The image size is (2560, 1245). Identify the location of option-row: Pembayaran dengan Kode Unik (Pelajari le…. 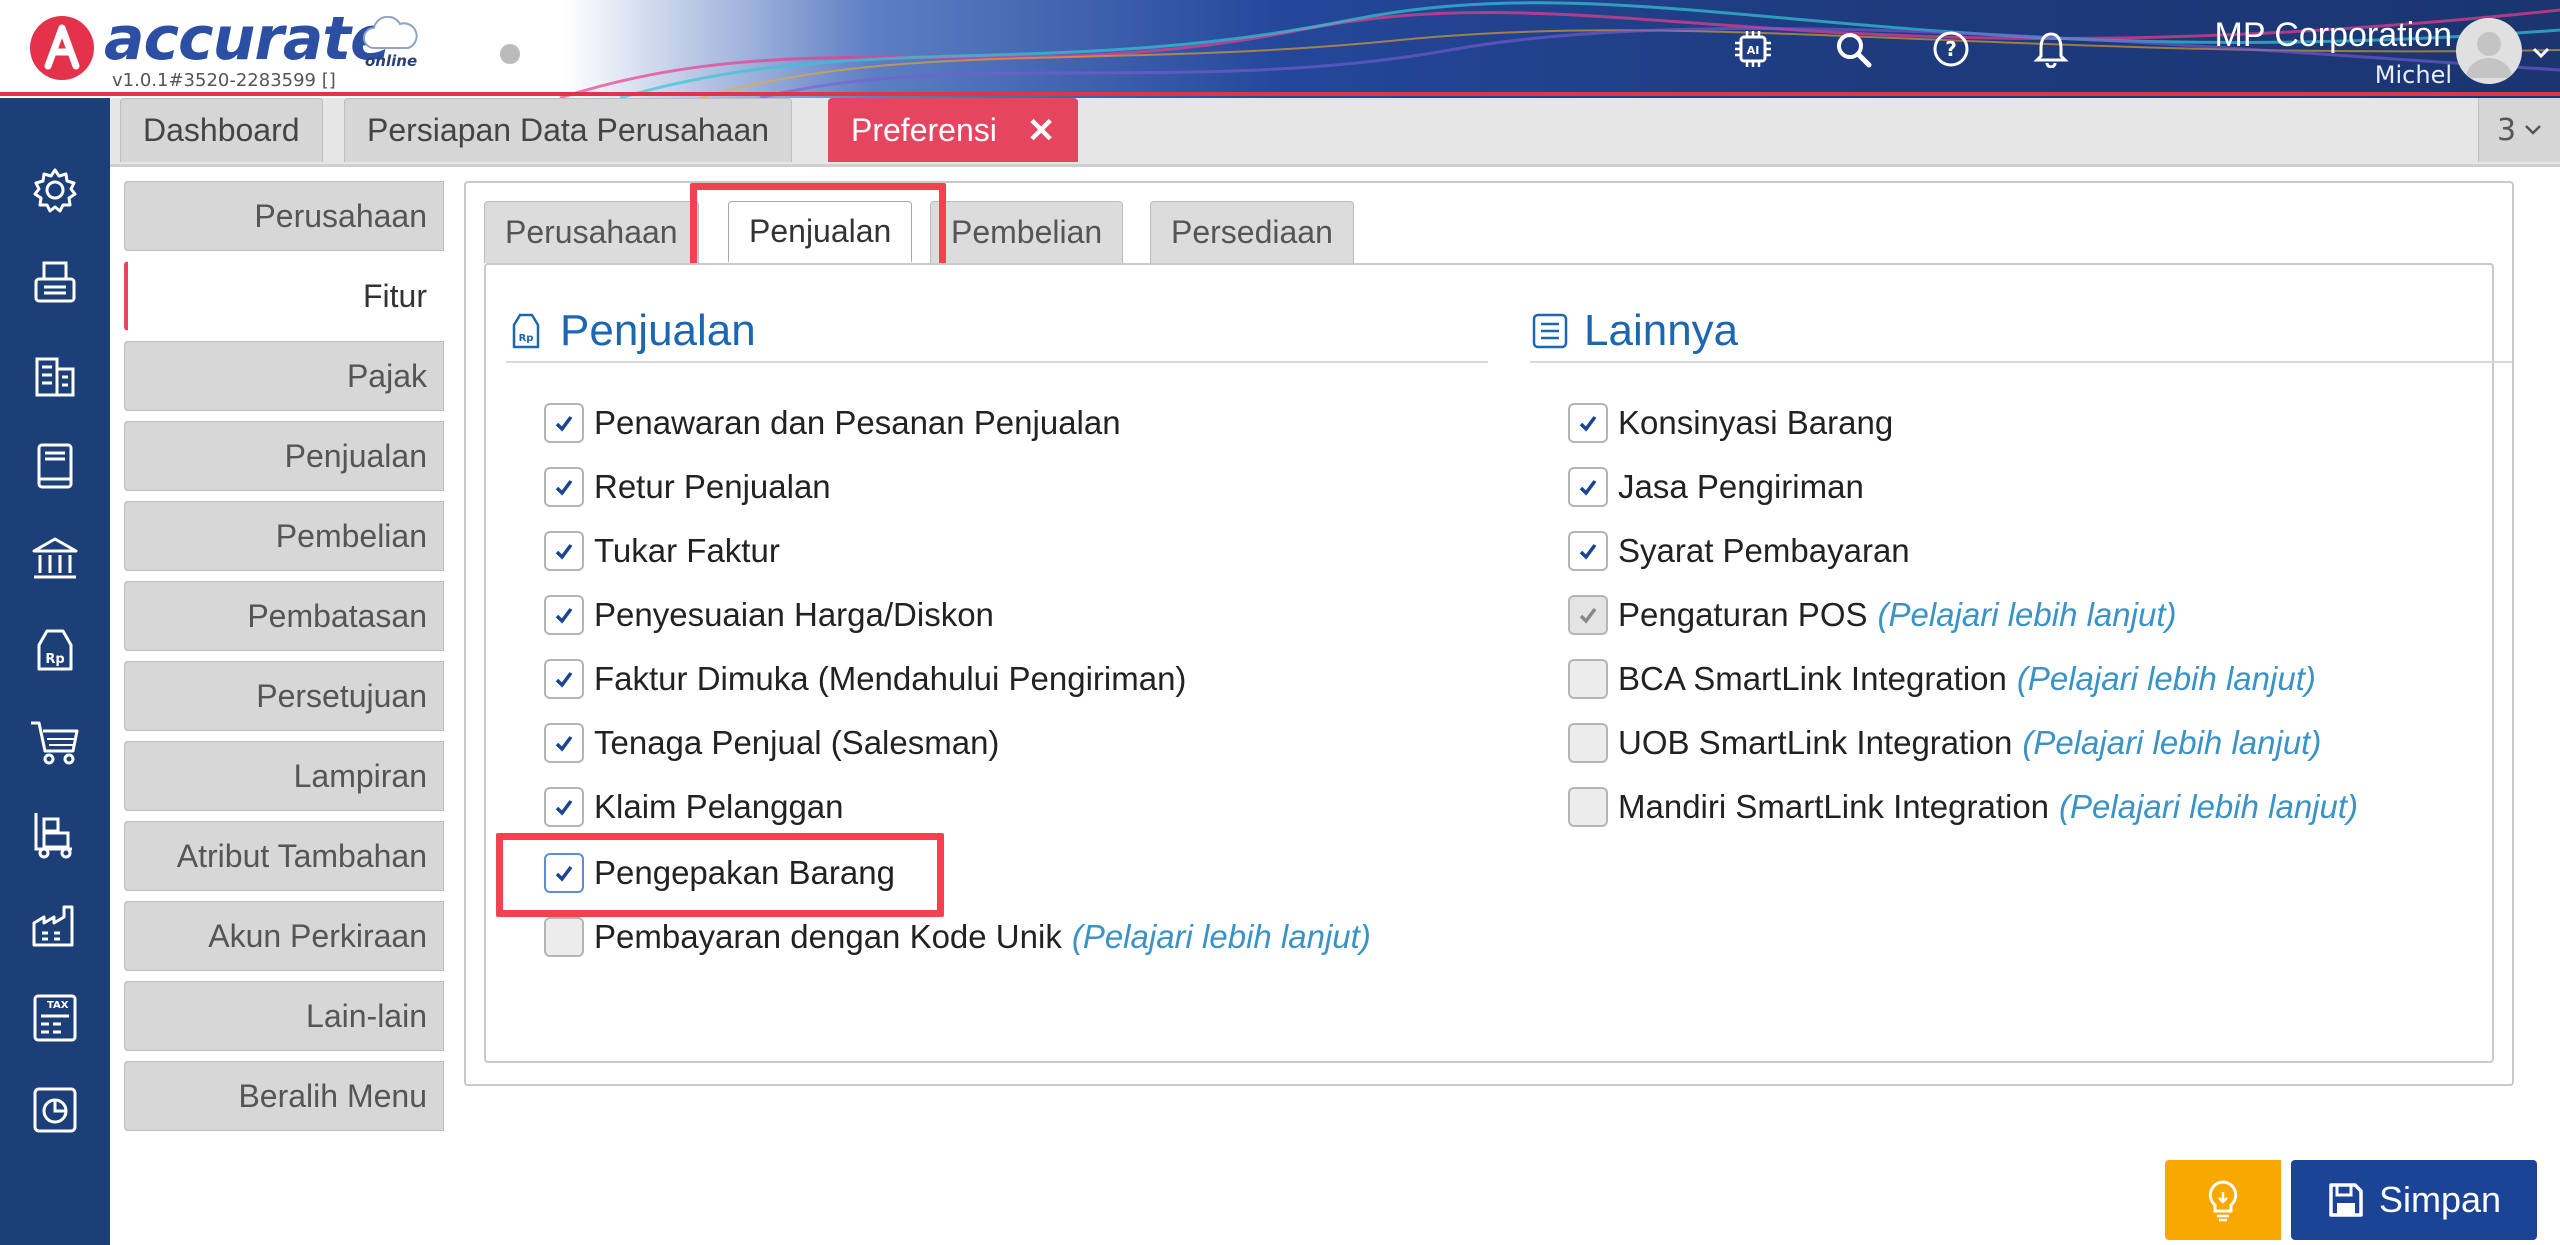
(957, 937).